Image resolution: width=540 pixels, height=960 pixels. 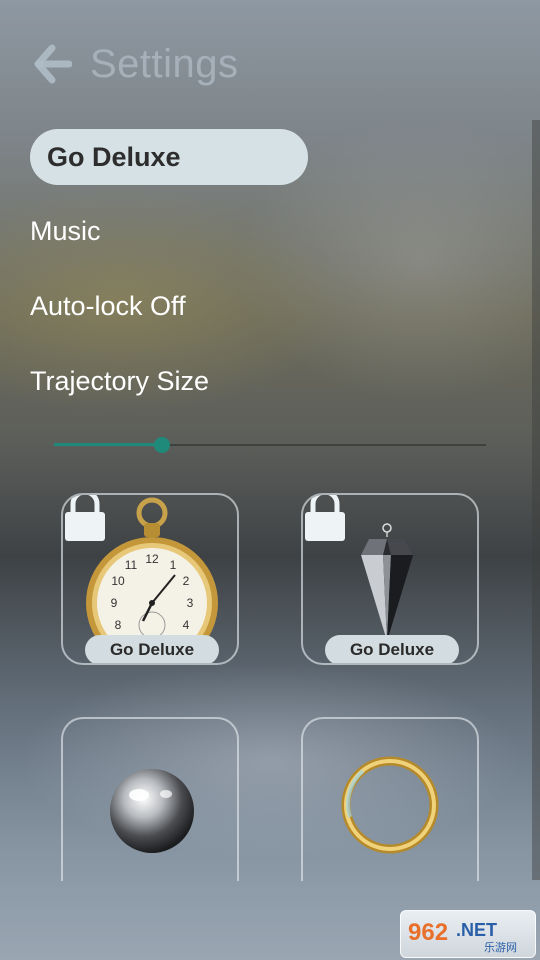 I want to click on go-deluxe-button: Go Deluxe, so click(x=169, y=157).